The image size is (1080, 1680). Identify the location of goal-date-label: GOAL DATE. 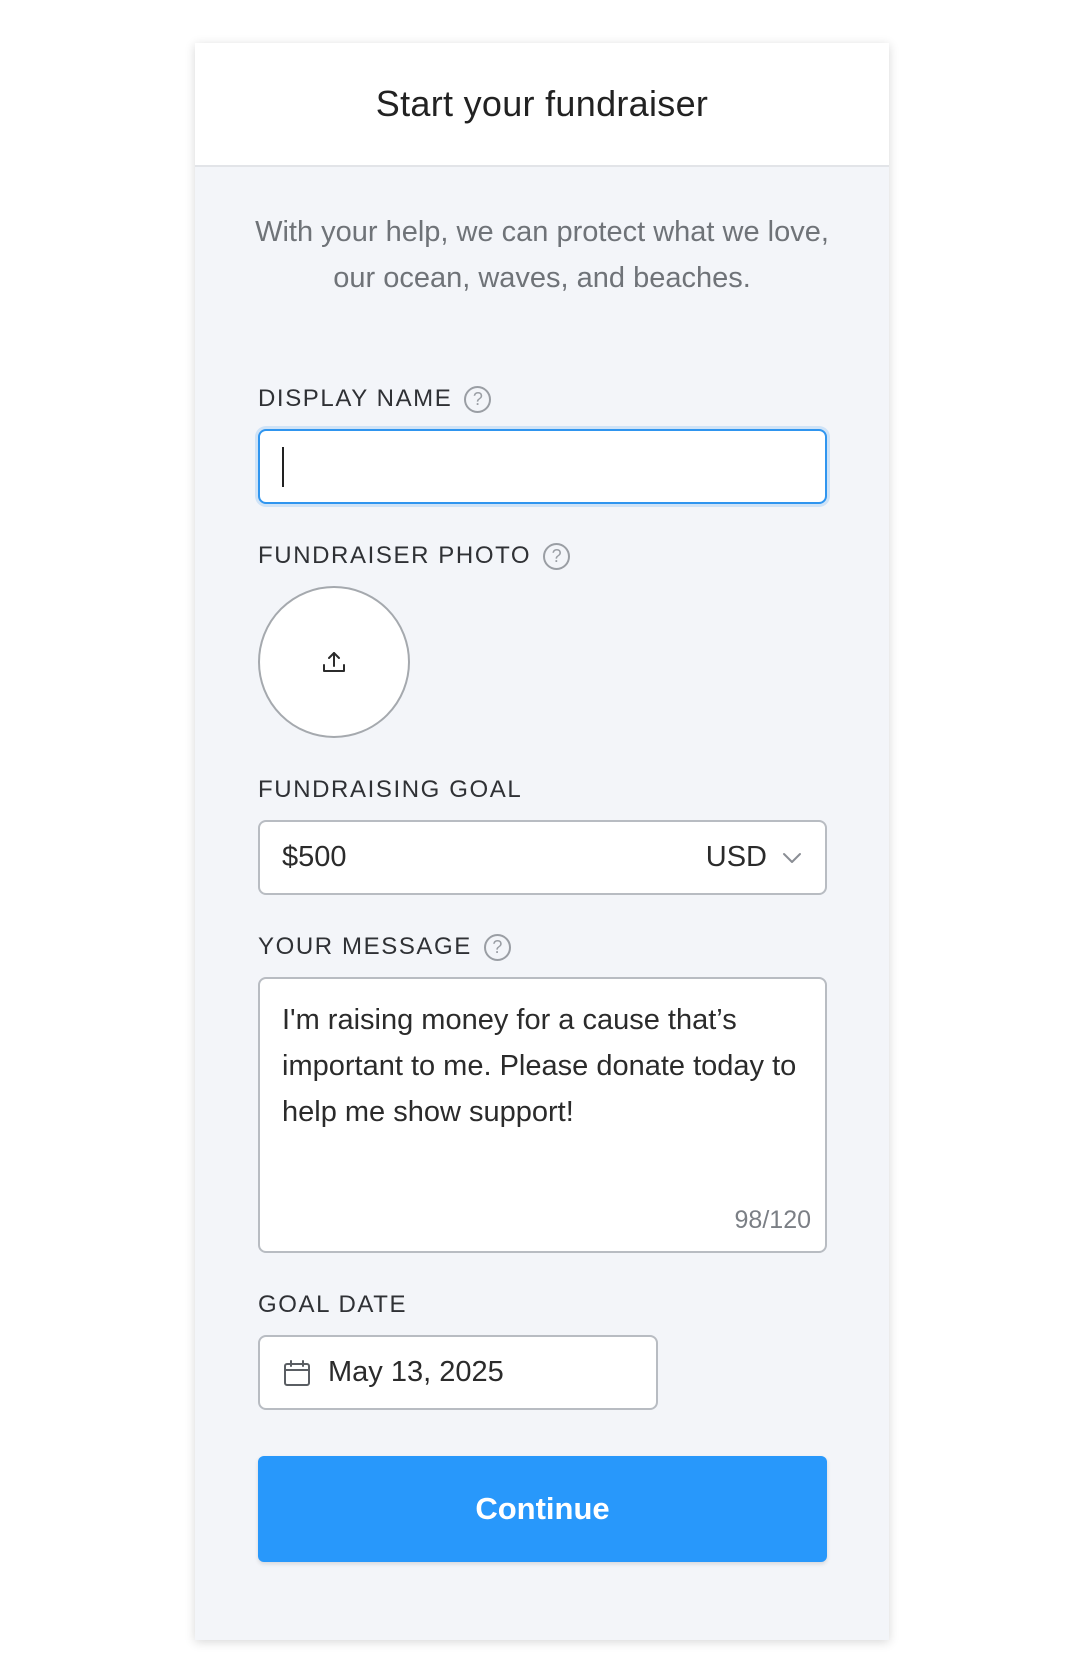
(333, 1304).